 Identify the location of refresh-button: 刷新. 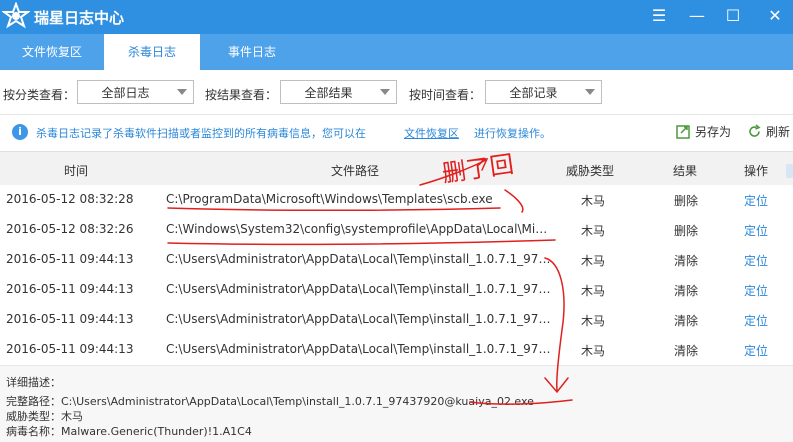
(768, 133).